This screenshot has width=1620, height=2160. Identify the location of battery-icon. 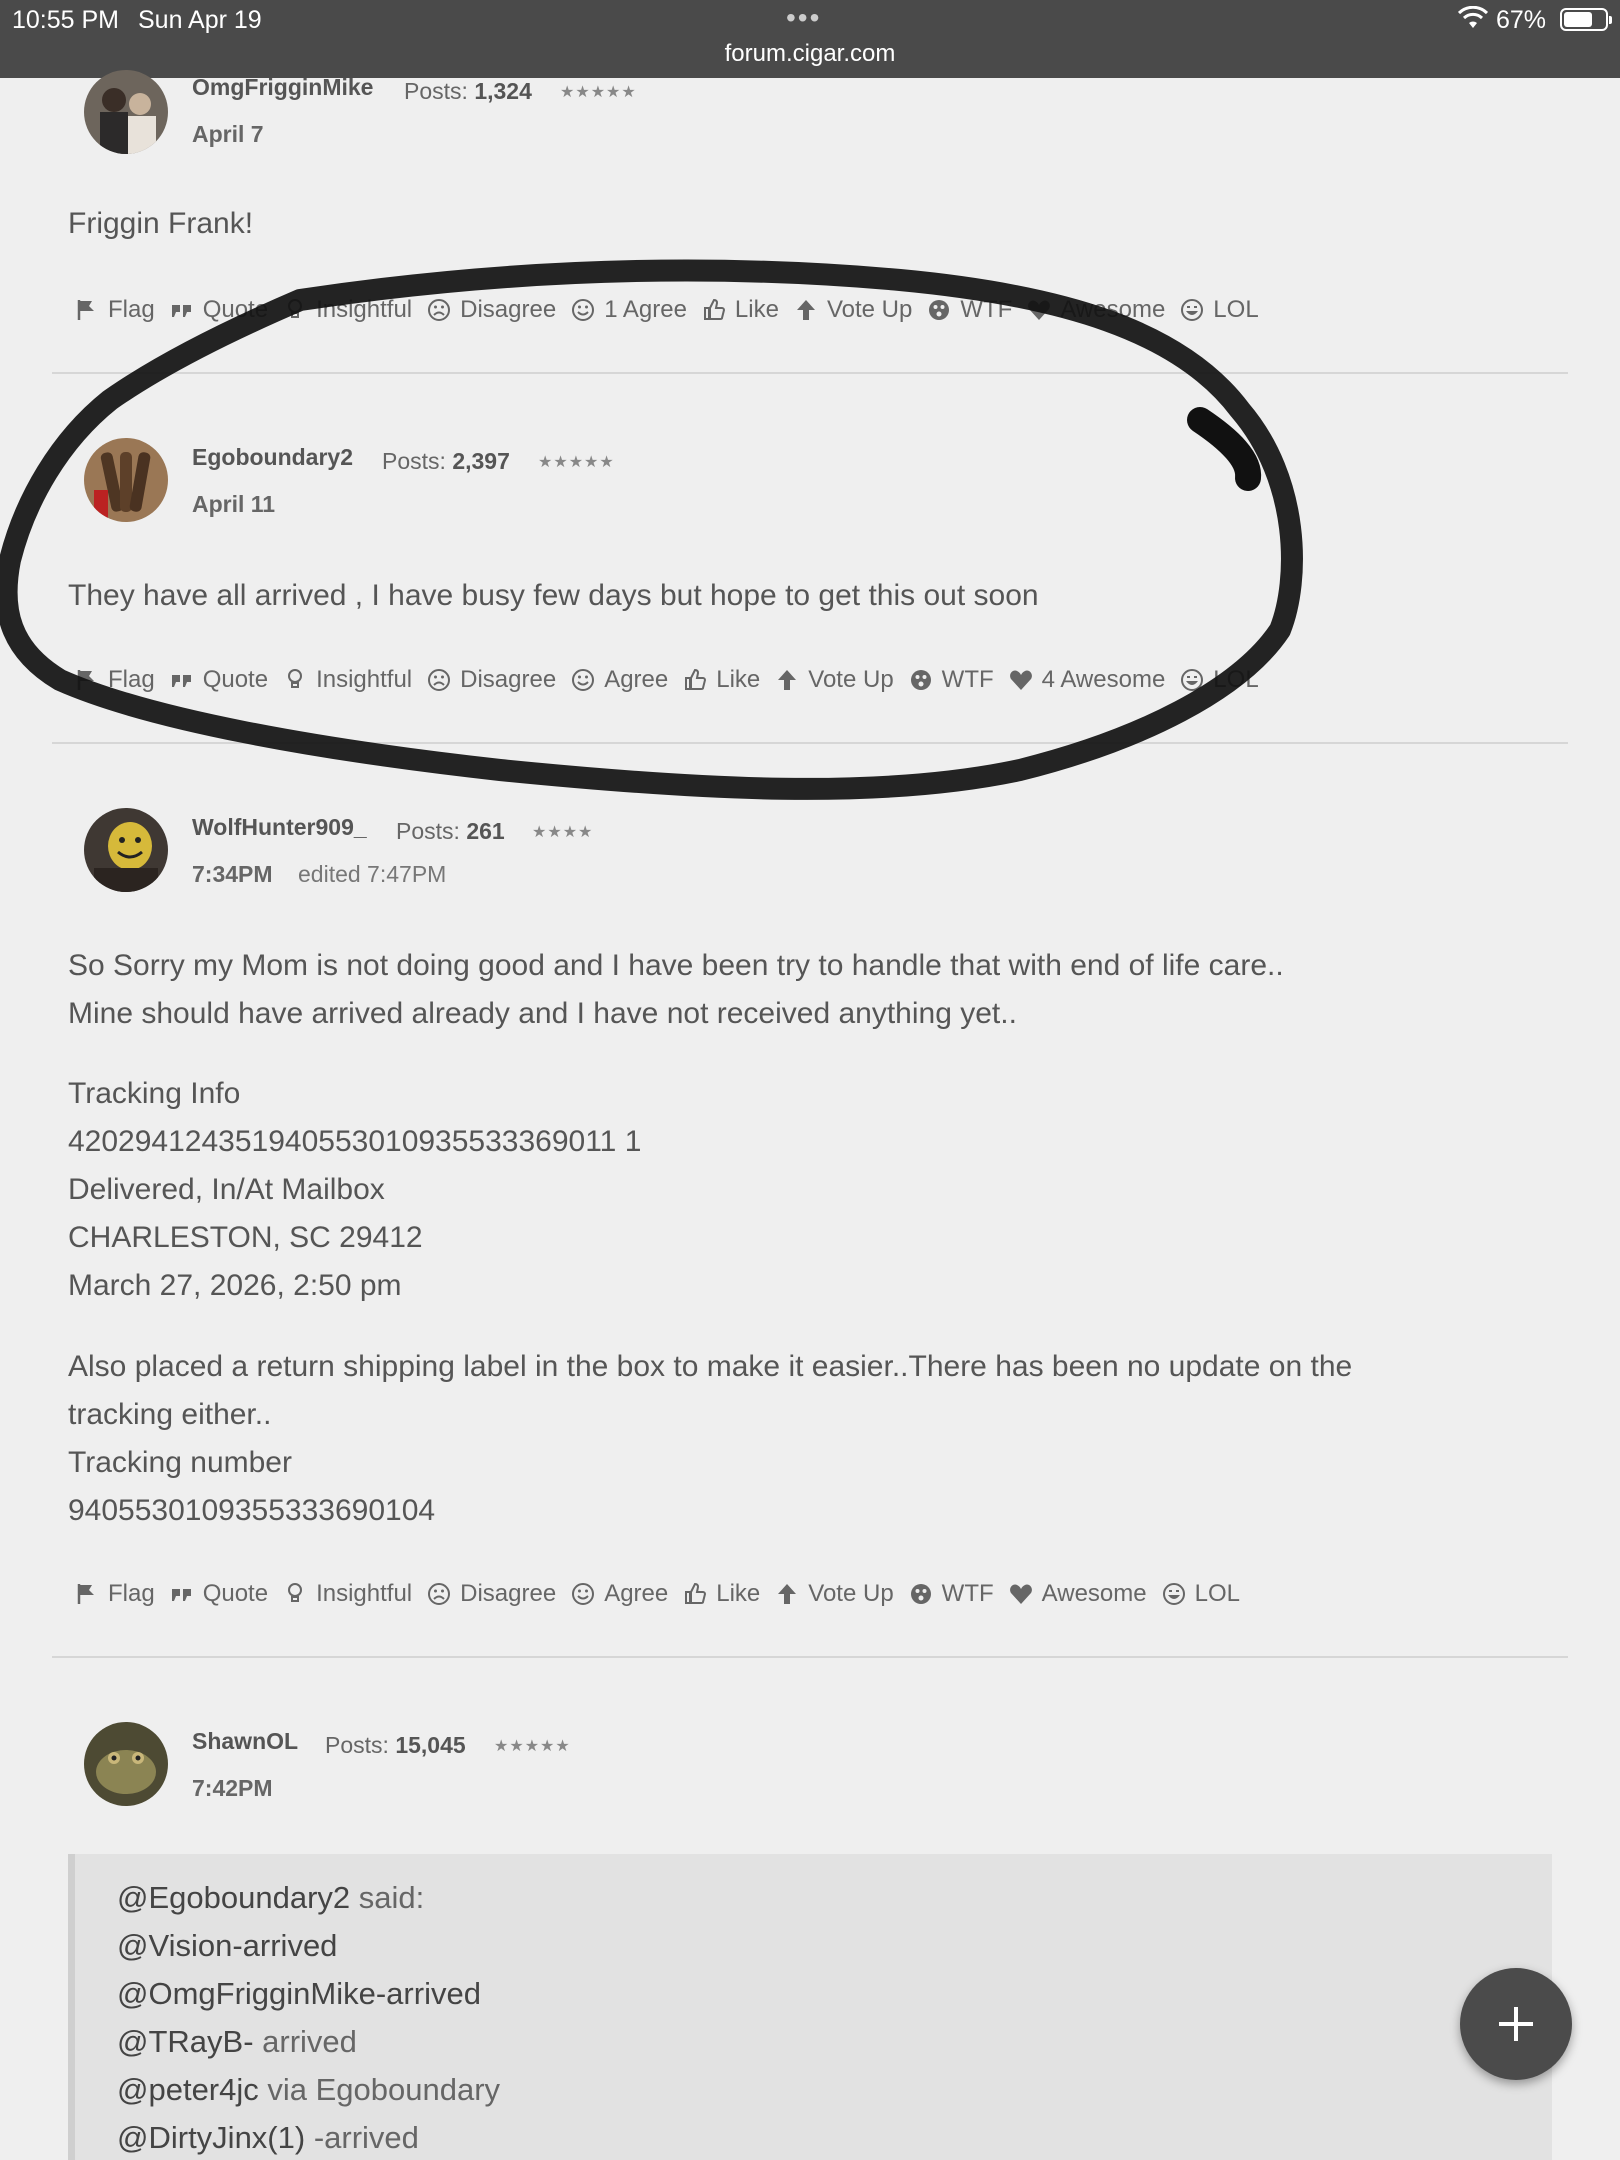
(1586, 19).